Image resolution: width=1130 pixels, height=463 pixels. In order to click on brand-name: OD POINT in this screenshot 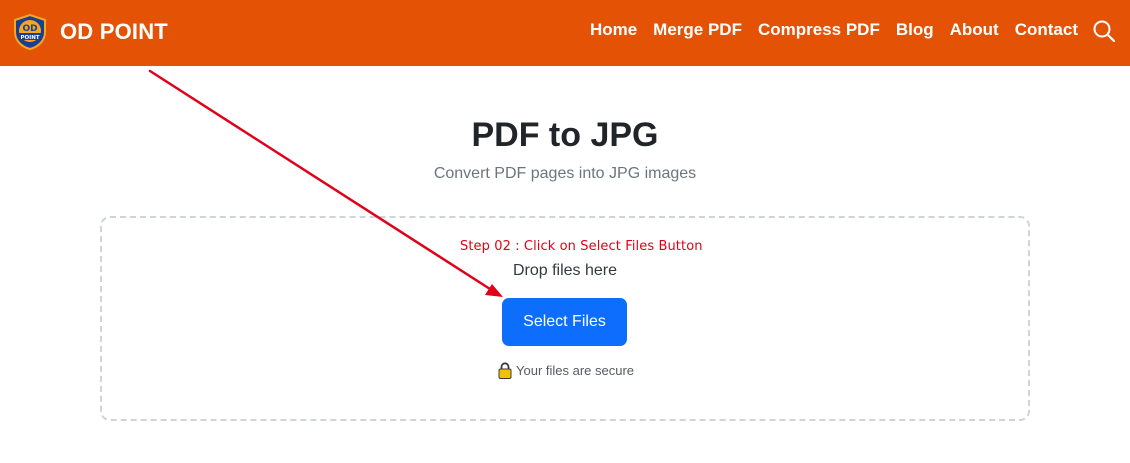, I will do `click(114, 31)`.